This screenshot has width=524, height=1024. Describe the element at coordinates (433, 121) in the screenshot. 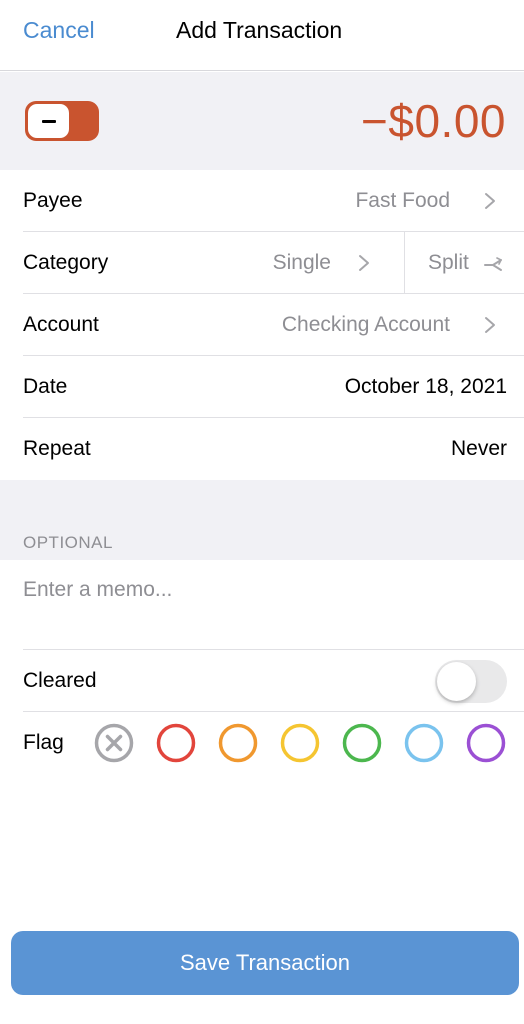

I see `amount-value: −$0.00` at that location.